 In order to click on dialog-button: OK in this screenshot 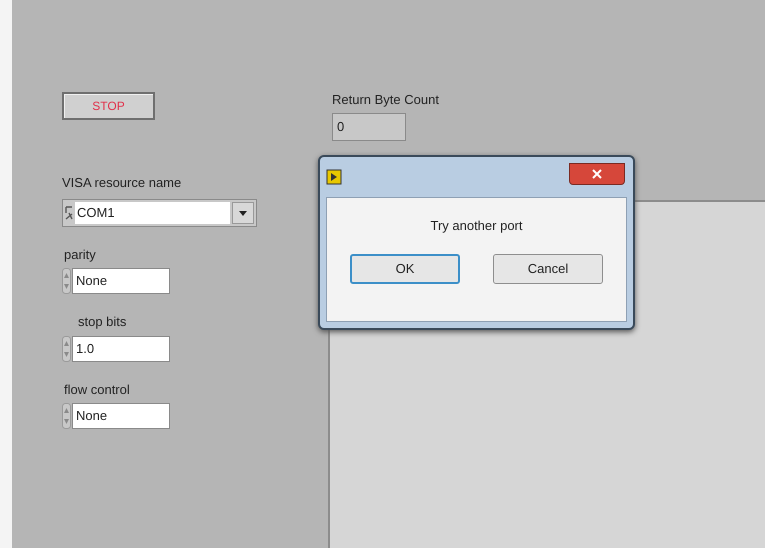, I will do `click(405, 269)`.